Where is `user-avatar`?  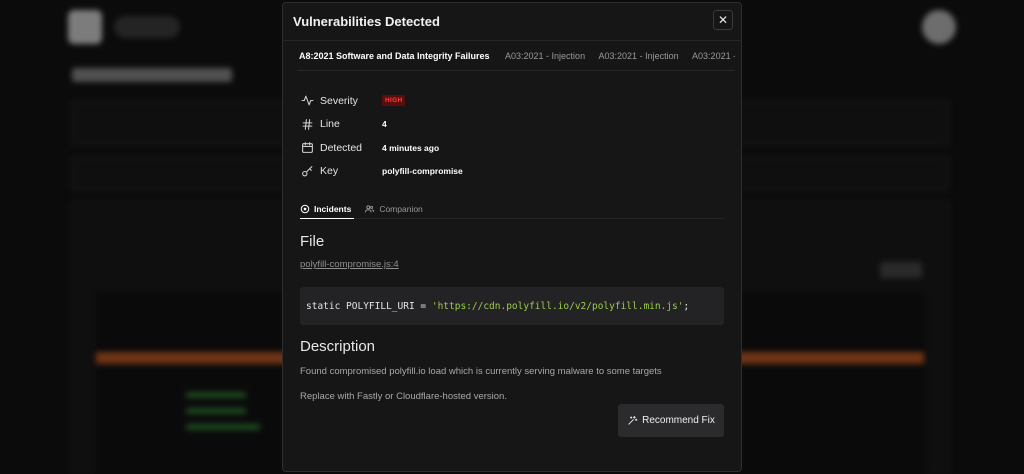 user-avatar is located at coordinates (939, 27).